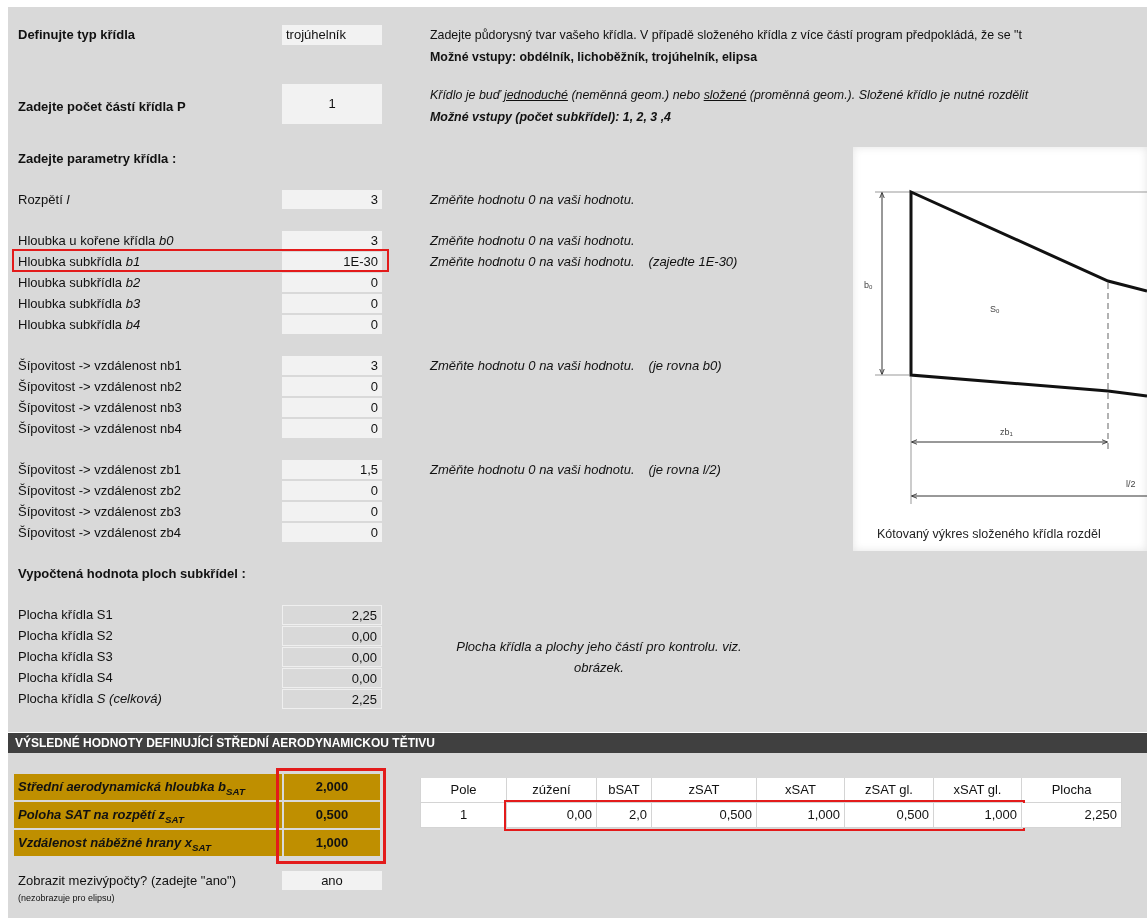 The width and height of the screenshot is (1147, 918). Describe the element at coordinates (624, 815) in the screenshot. I see `table-cell: 2,0` at that location.